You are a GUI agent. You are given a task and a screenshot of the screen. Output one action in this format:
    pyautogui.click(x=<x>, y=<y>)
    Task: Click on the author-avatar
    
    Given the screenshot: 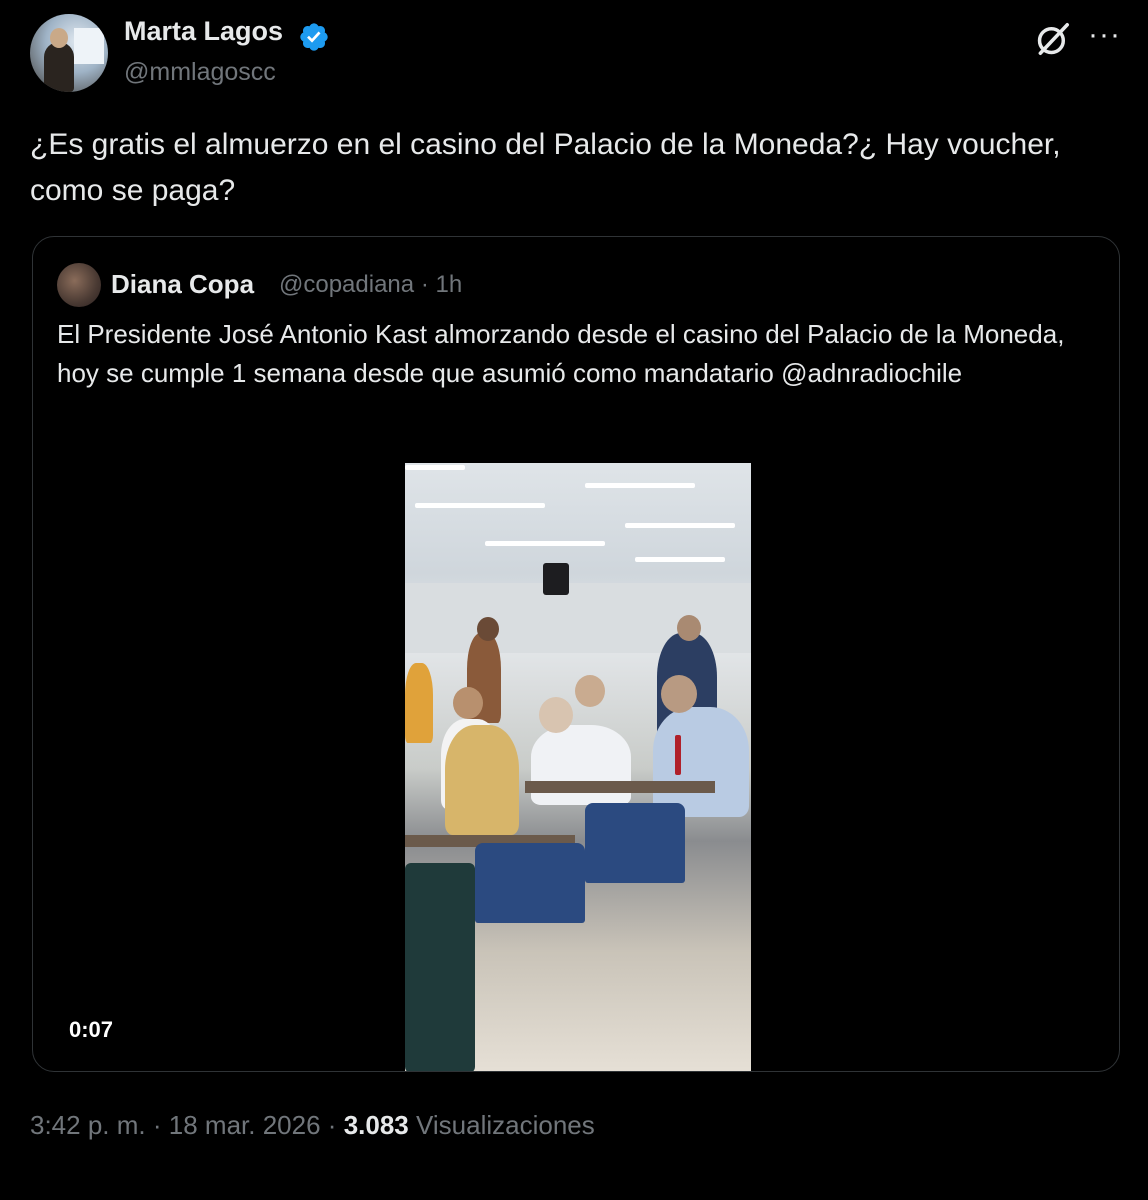 What is the action you would take?
    pyautogui.click(x=69, y=53)
    